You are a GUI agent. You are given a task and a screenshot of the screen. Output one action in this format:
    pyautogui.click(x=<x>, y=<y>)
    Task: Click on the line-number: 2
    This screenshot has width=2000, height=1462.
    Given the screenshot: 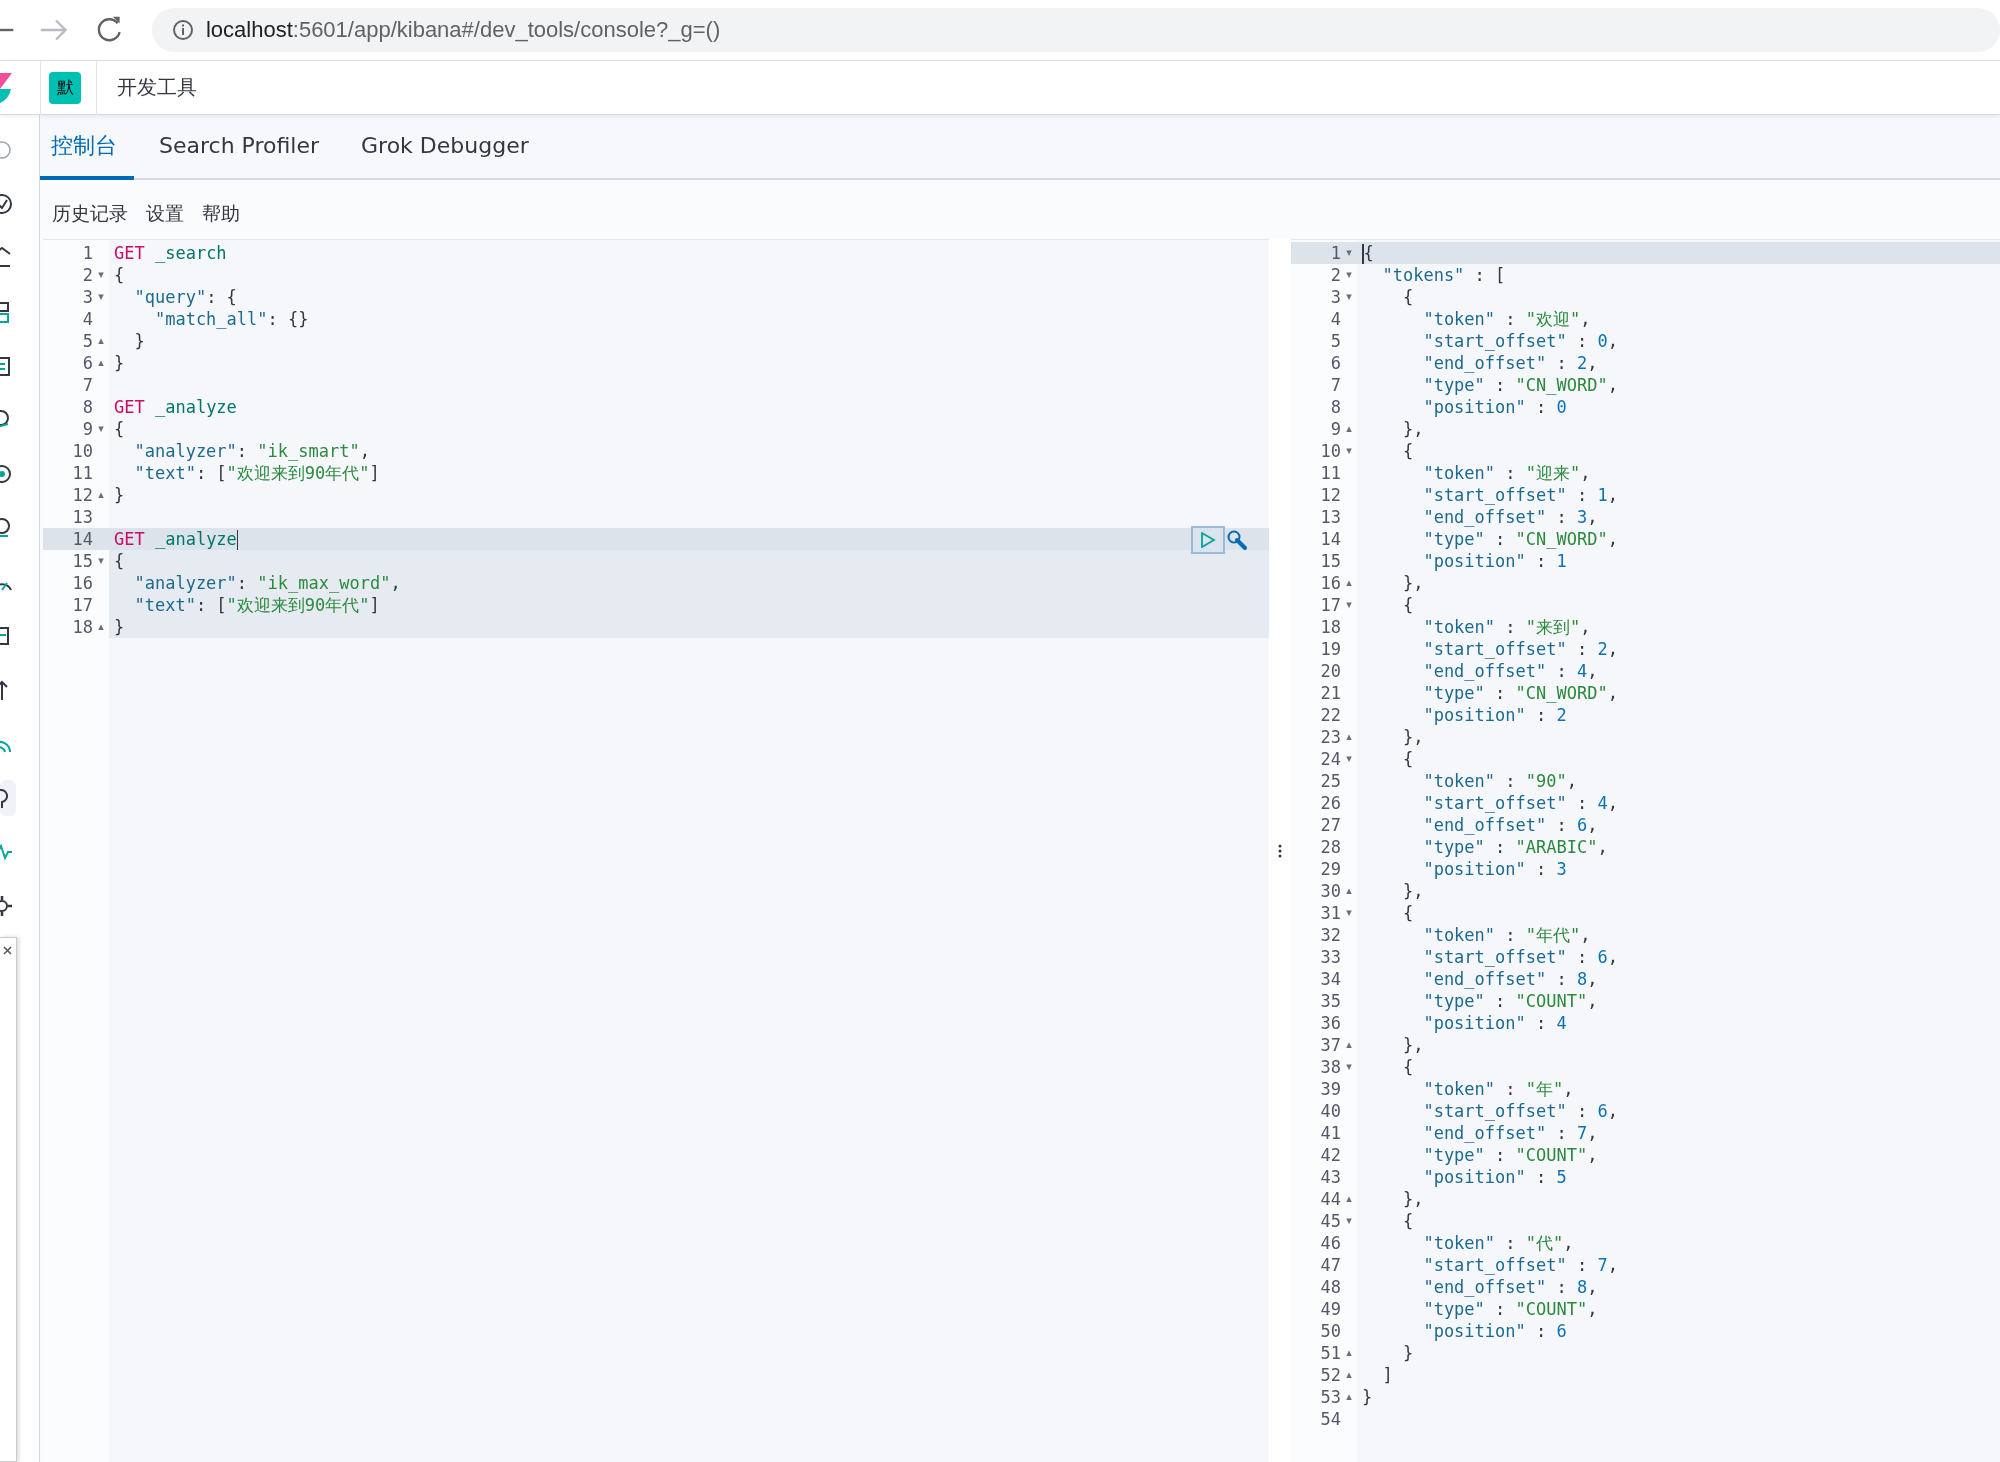 What is the action you would take?
    pyautogui.click(x=1335, y=275)
    